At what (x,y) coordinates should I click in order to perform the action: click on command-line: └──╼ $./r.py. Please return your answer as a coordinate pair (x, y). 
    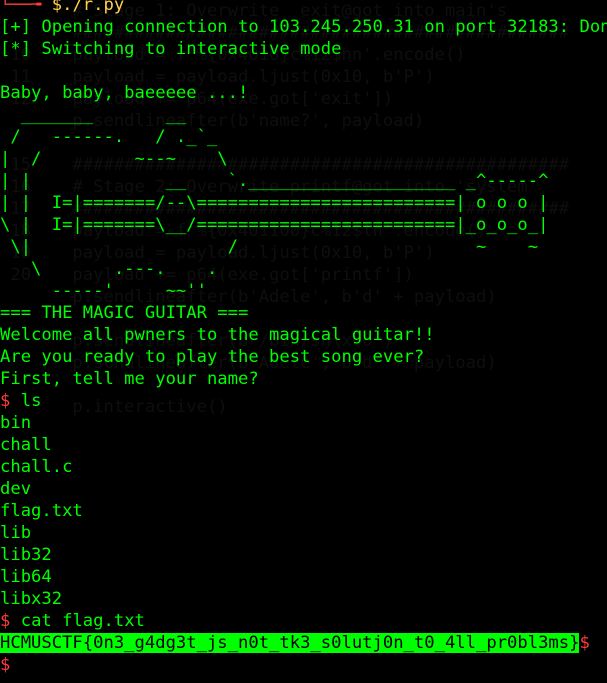
    Looking at the image, I should click on (303, 8).